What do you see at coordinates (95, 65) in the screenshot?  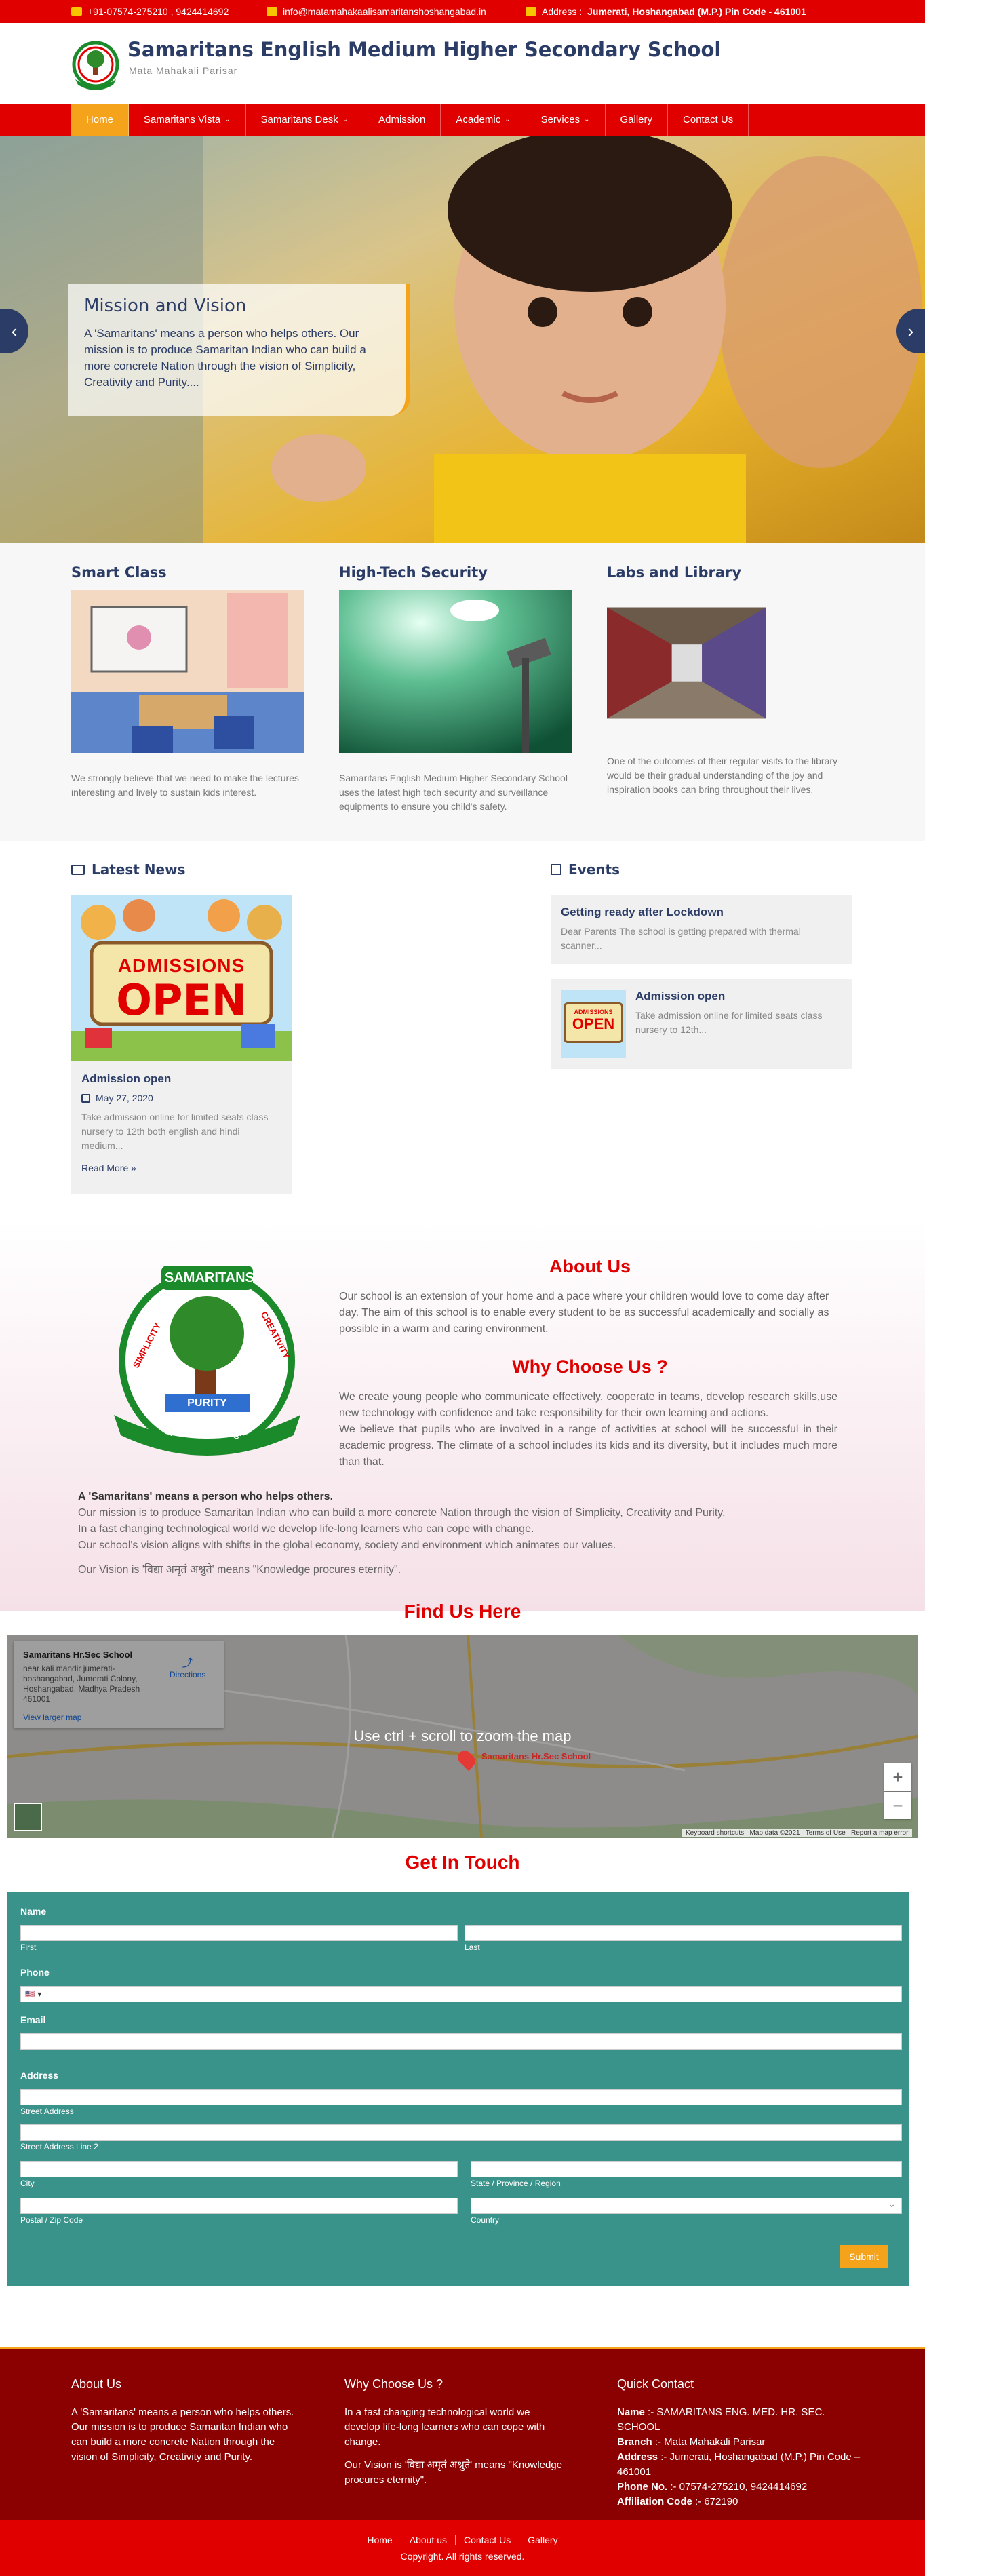 I see `school-logo` at bounding box center [95, 65].